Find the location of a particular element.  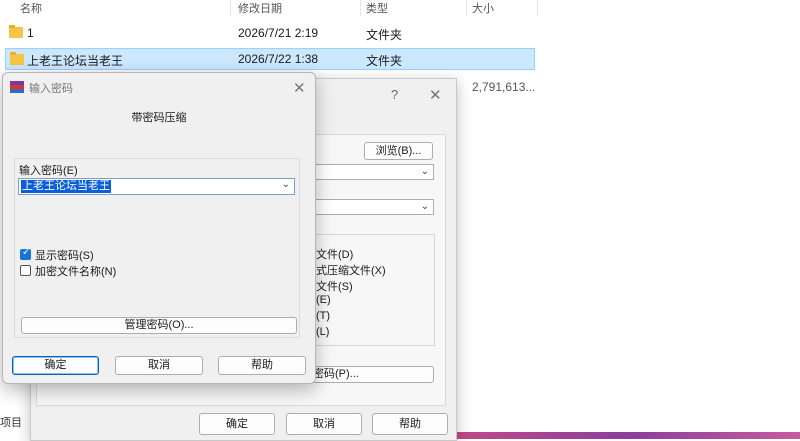

taskbar-edge is located at coordinates (627, 435).